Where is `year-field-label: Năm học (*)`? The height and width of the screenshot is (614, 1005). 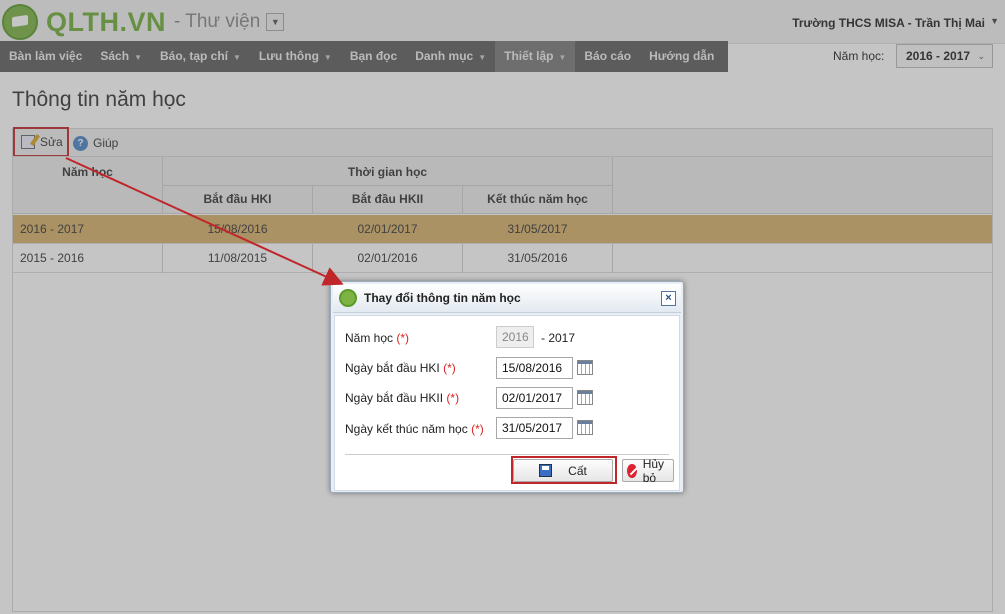 year-field-label: Năm học (*) is located at coordinates (377, 338).